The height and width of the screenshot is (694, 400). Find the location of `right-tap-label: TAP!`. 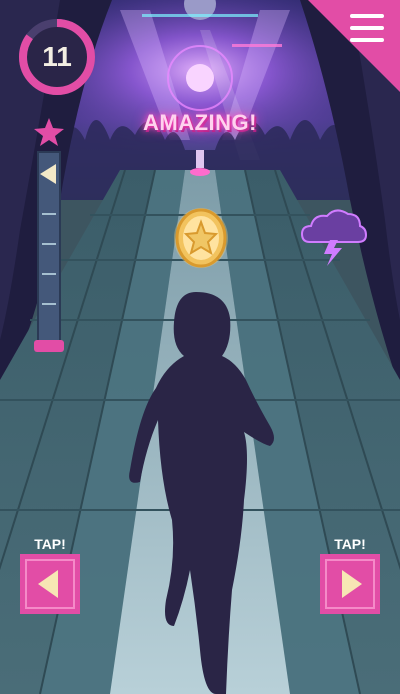

right-tap-label: TAP! is located at coordinates (350, 544).